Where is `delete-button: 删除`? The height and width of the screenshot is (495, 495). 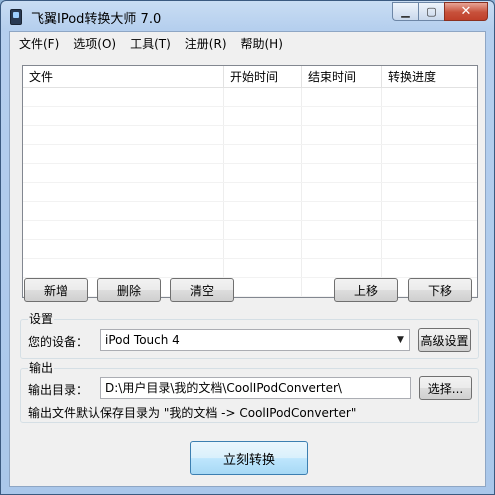
delete-button: 删除 is located at coordinates (129, 290).